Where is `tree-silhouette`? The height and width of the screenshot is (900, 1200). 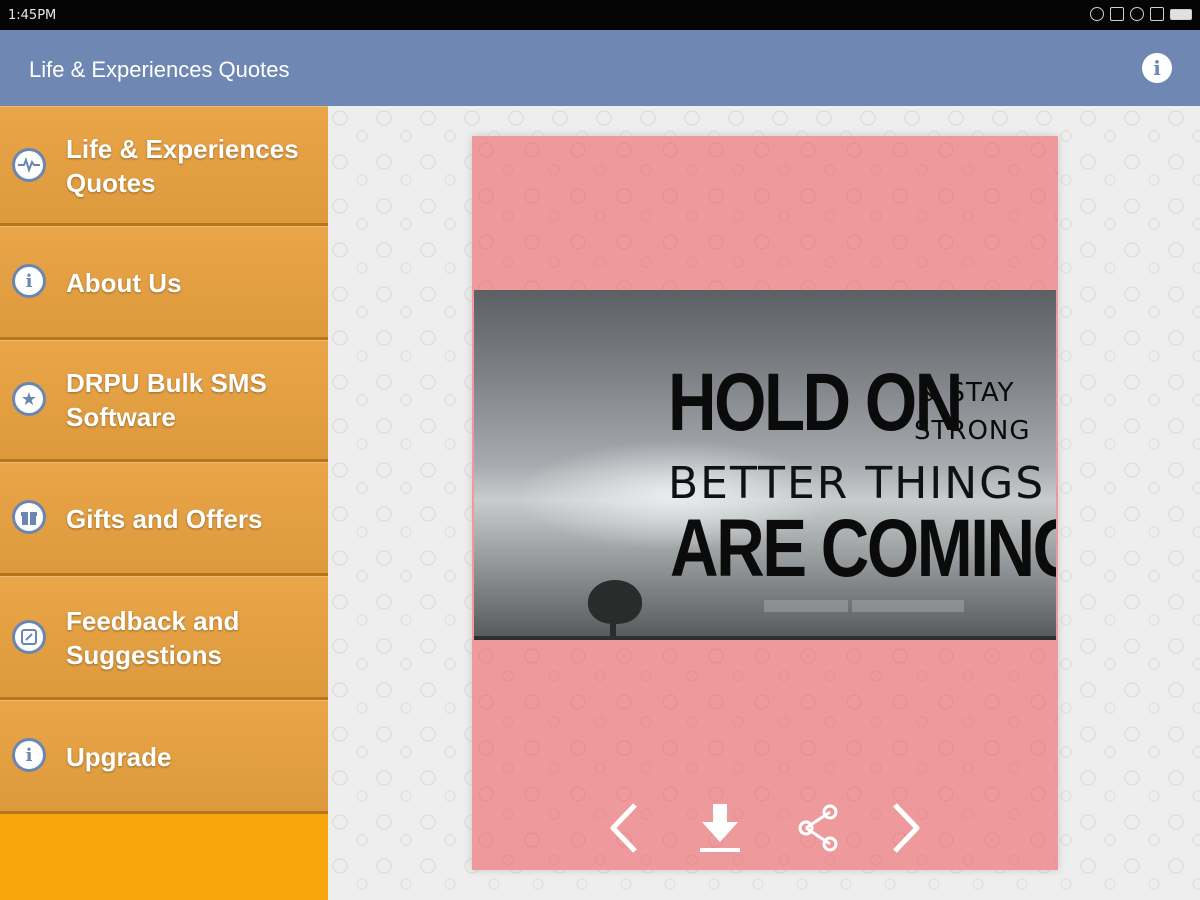 tree-silhouette is located at coordinates (612, 608).